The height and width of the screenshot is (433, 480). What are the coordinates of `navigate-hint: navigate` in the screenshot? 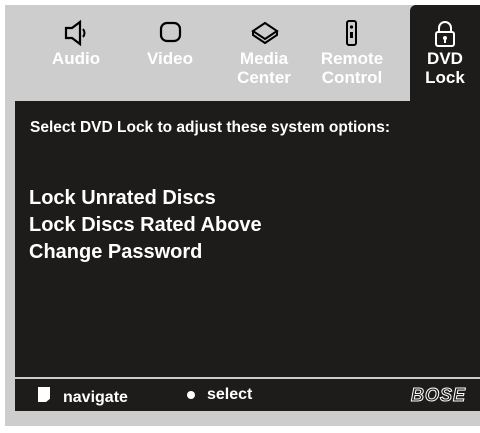 It's located at (82, 397).